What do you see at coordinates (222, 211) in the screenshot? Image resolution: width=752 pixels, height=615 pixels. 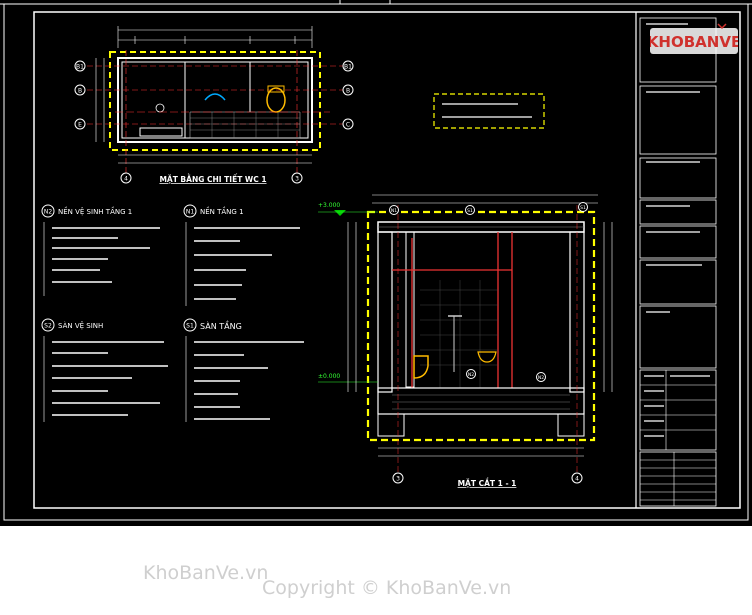 I see `note-title: NỀN TẦNG 1` at bounding box center [222, 211].